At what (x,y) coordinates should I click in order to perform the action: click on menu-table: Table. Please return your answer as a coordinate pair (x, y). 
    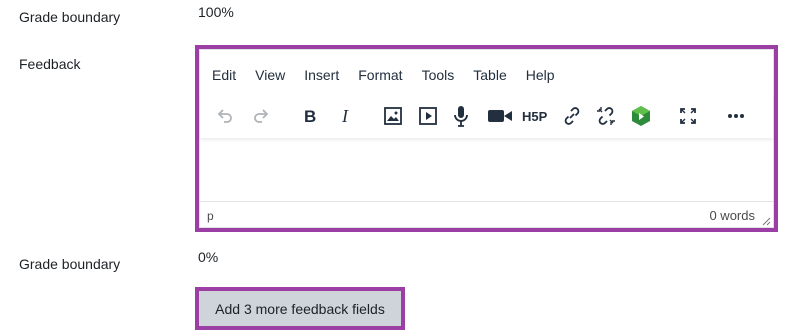
    Looking at the image, I should click on (489, 75).